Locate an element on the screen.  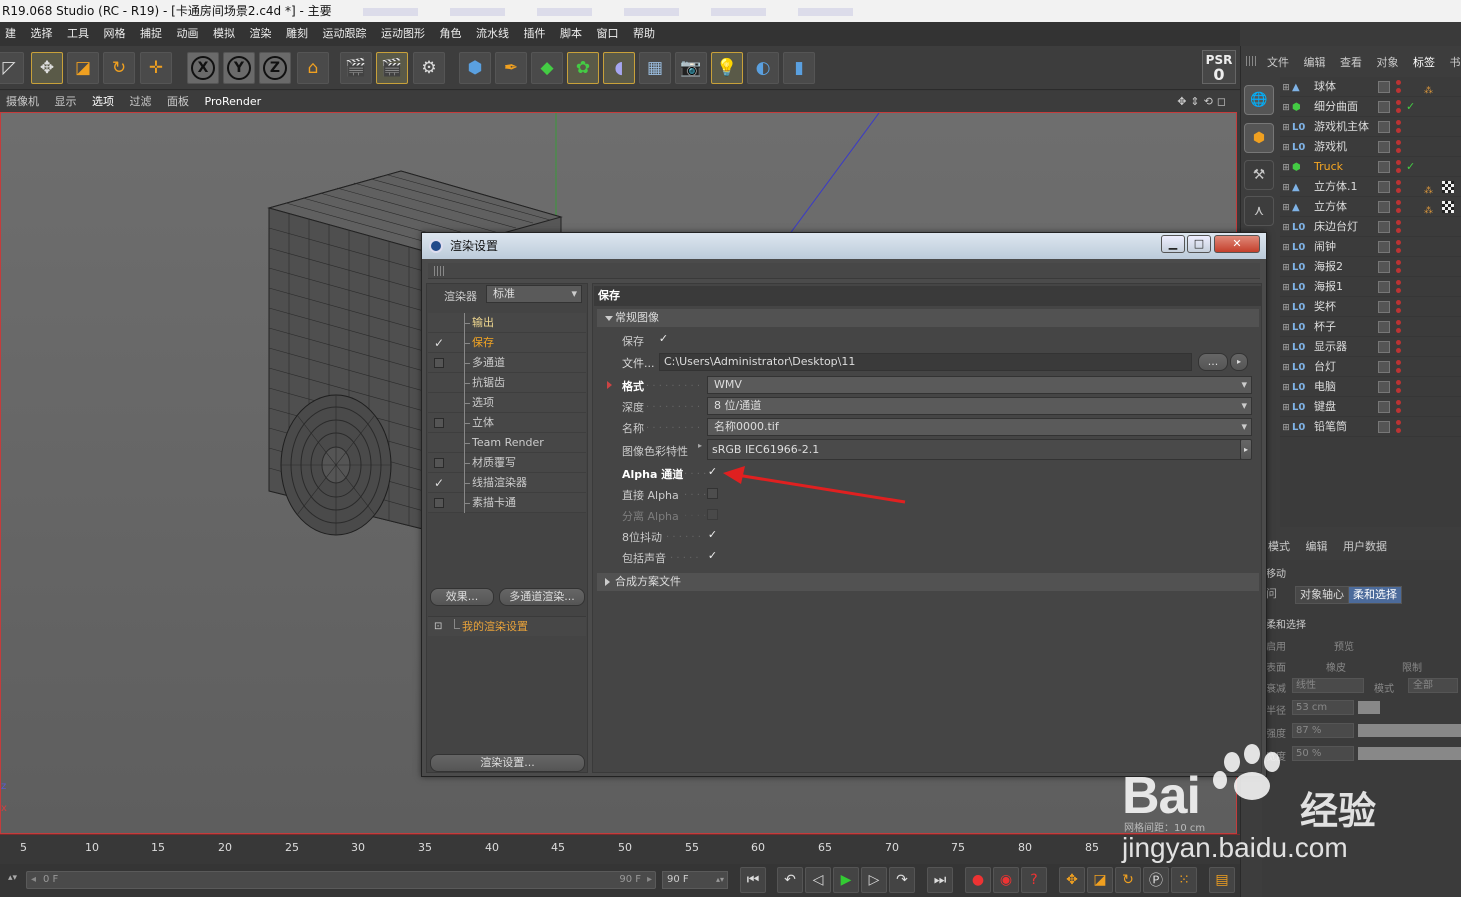
pen-spline-icon: ✒ is located at coordinates (511, 68).